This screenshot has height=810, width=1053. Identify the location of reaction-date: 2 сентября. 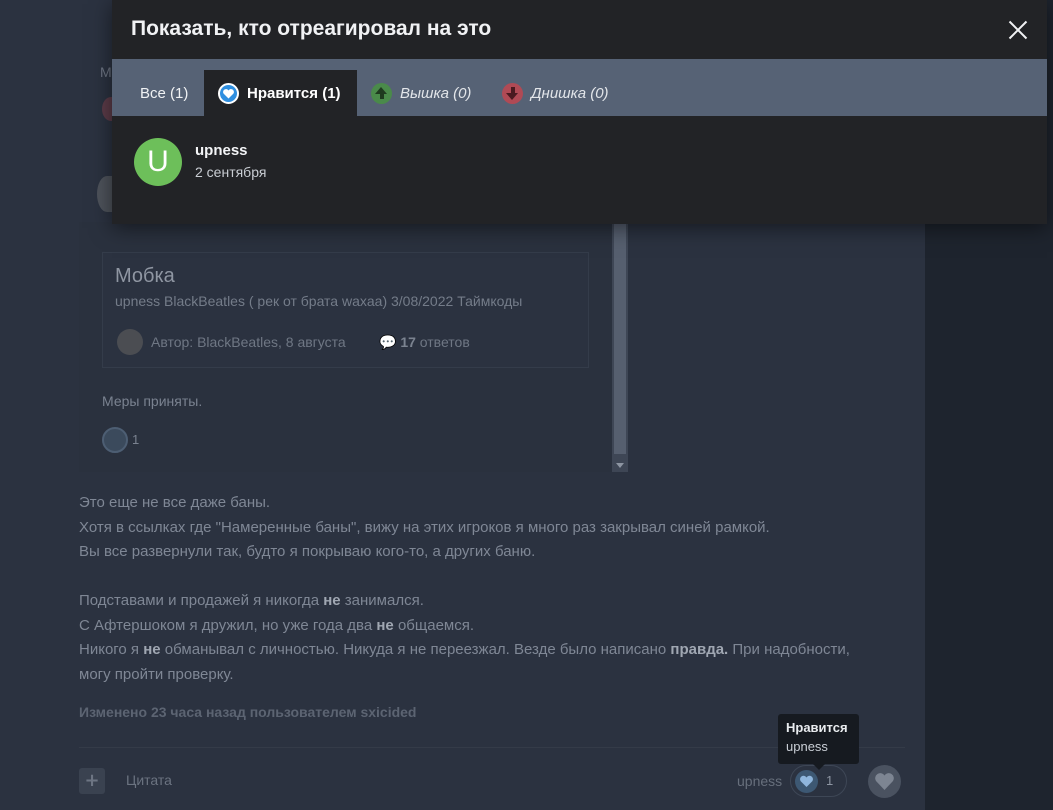
(231, 172).